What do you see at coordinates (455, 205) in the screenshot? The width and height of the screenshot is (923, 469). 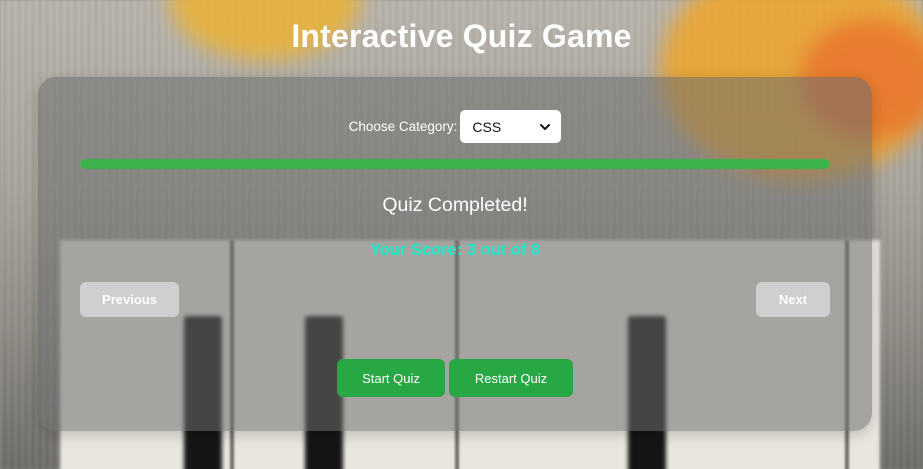 I see `quiz-status: Quiz Completed!` at bounding box center [455, 205].